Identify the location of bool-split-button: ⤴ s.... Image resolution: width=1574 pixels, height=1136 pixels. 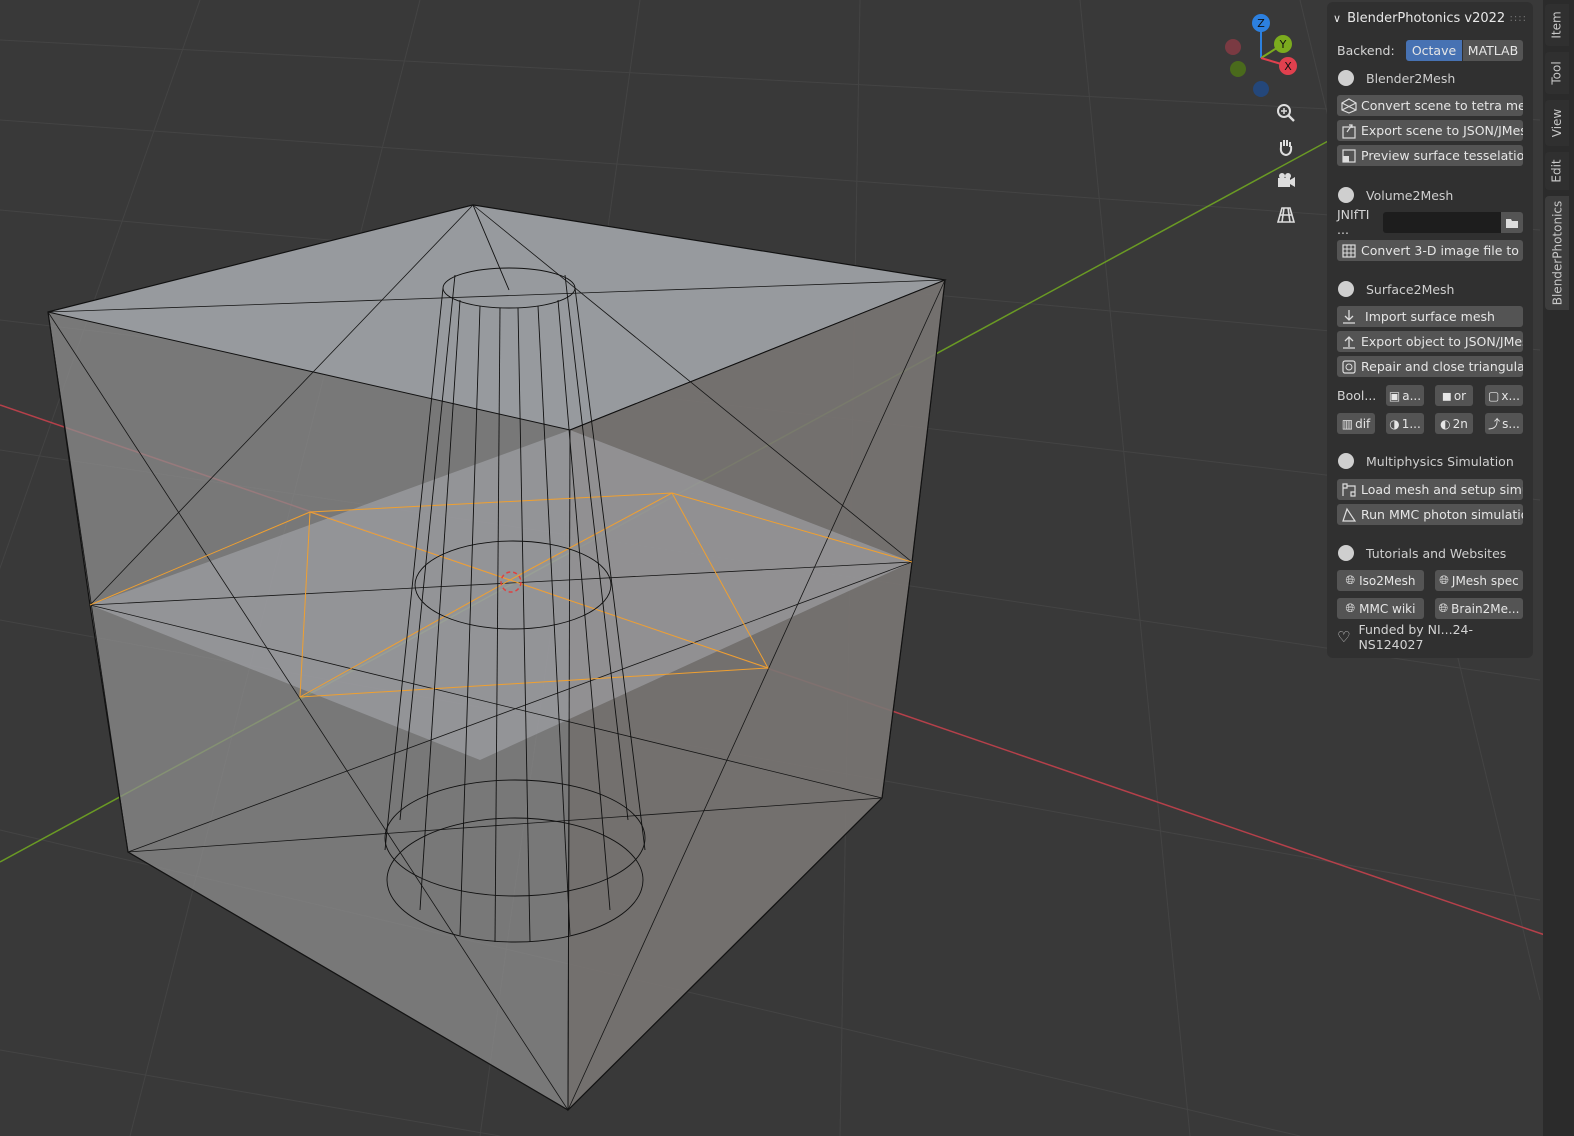
(1504, 423).